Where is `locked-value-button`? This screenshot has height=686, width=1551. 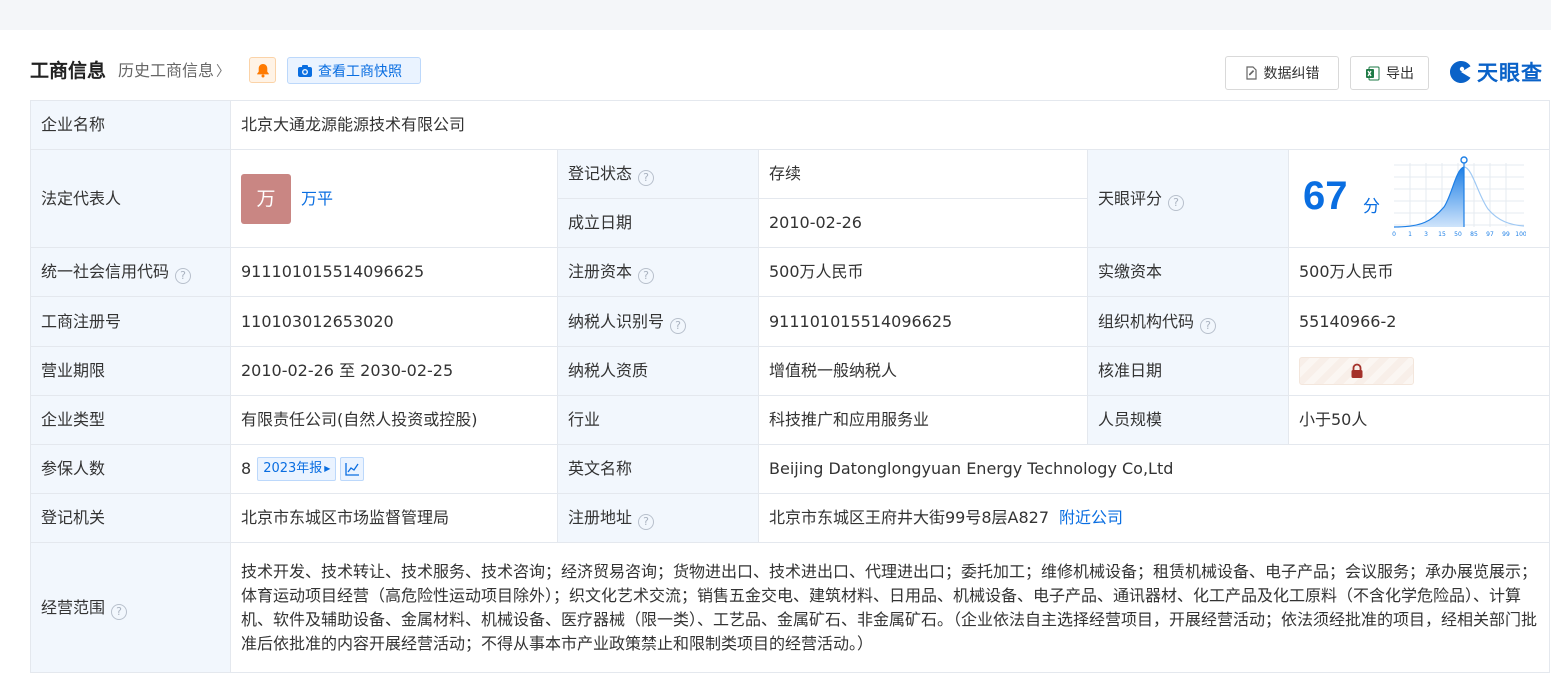 locked-value-button is located at coordinates (1356, 371).